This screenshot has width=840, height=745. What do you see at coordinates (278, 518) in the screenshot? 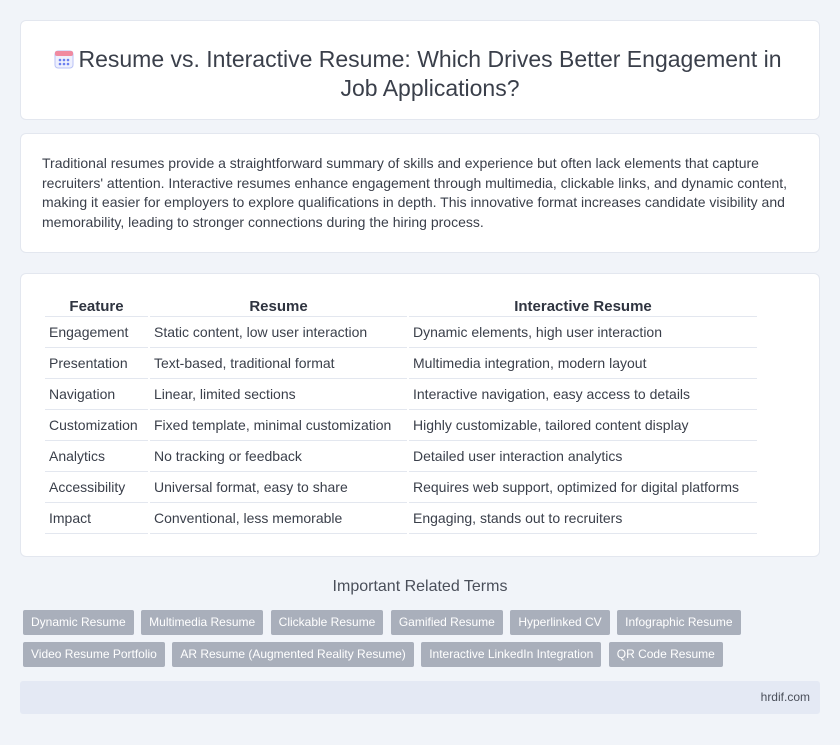
I see `table-cell: Conventional, less memorable` at bounding box center [278, 518].